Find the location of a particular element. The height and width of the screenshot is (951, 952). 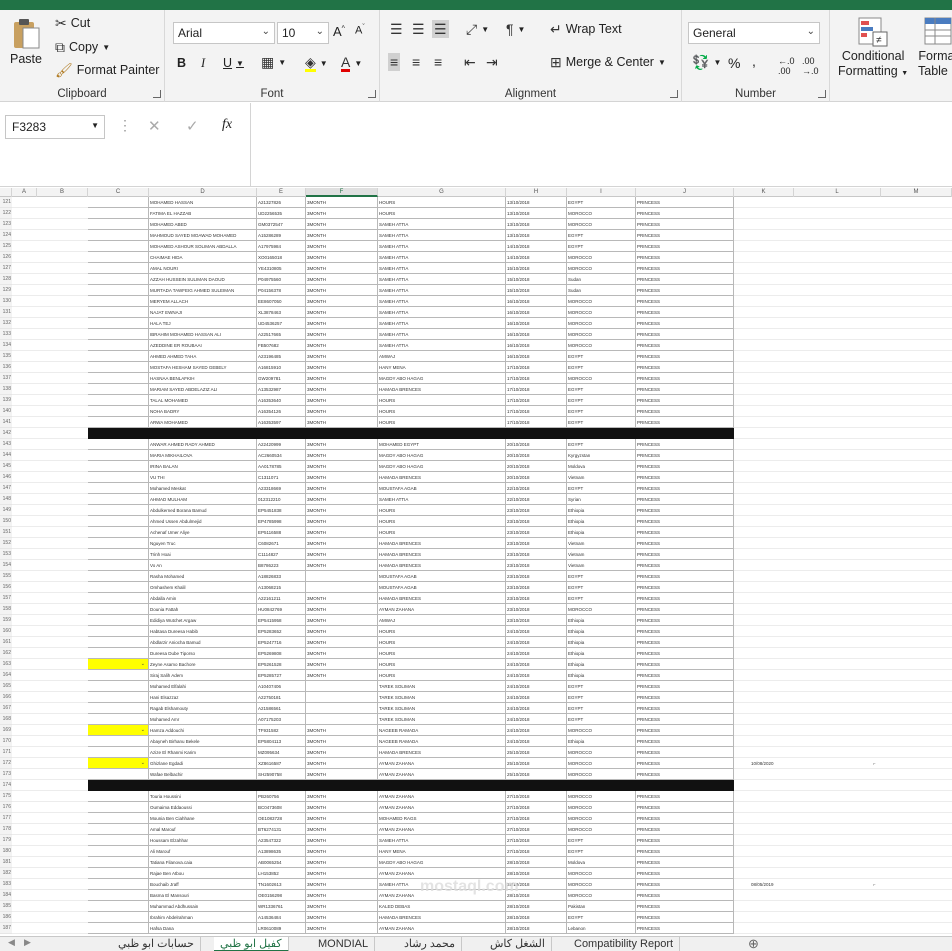

row-number: 154 is located at coordinates (6, 565).